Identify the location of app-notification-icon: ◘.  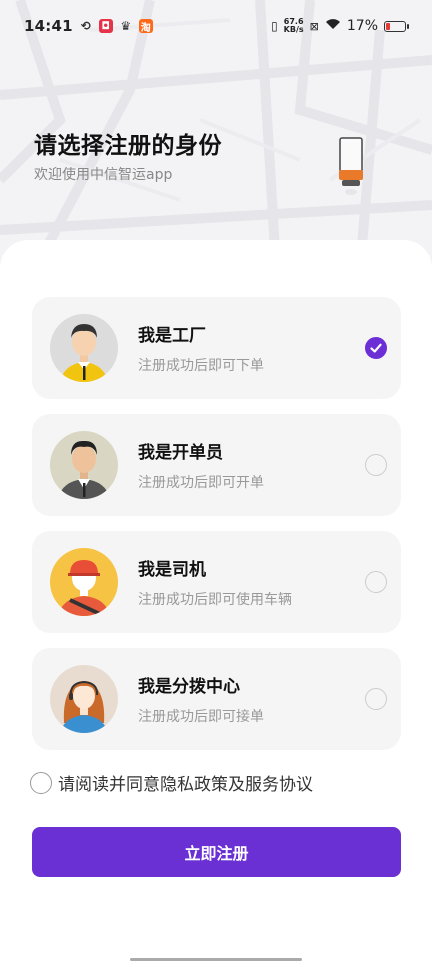
(105, 26).